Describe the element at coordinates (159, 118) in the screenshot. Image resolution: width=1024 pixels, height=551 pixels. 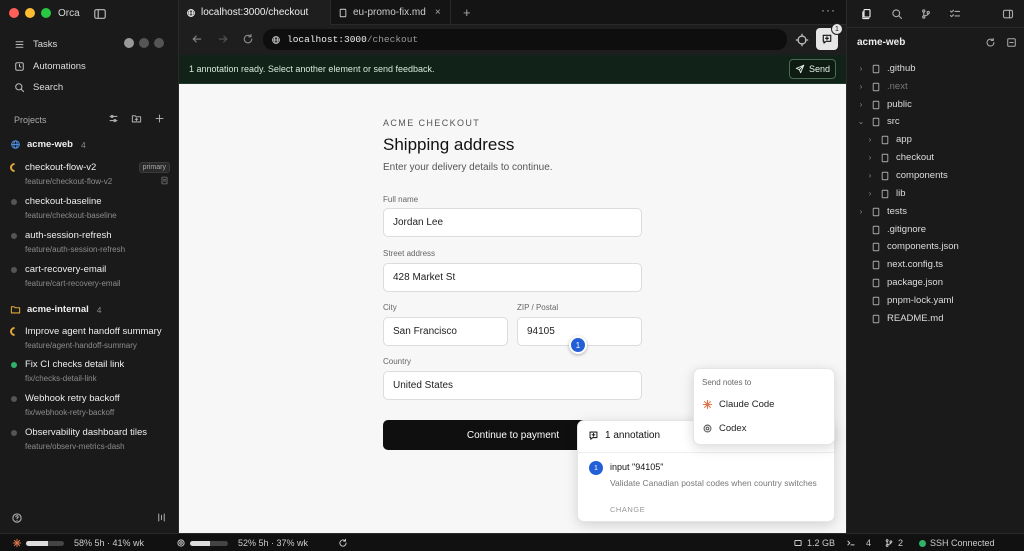
I see `plus-icon` at that location.